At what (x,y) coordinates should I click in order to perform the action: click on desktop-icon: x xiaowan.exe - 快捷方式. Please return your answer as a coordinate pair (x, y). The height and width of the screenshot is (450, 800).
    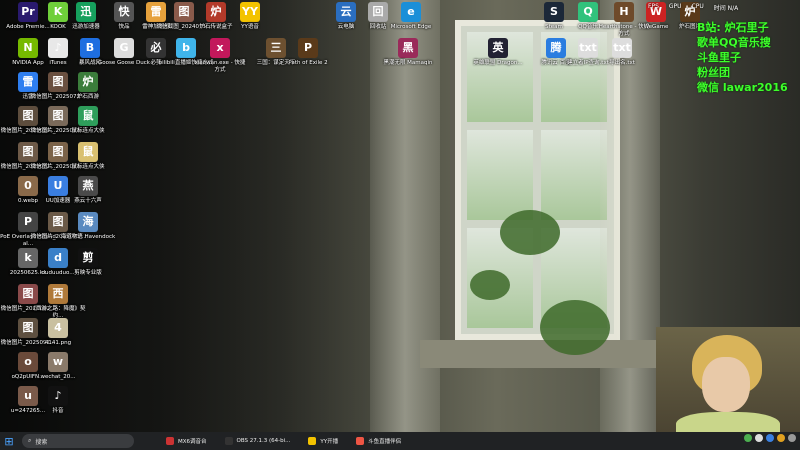
    Looking at the image, I should click on (220, 56).